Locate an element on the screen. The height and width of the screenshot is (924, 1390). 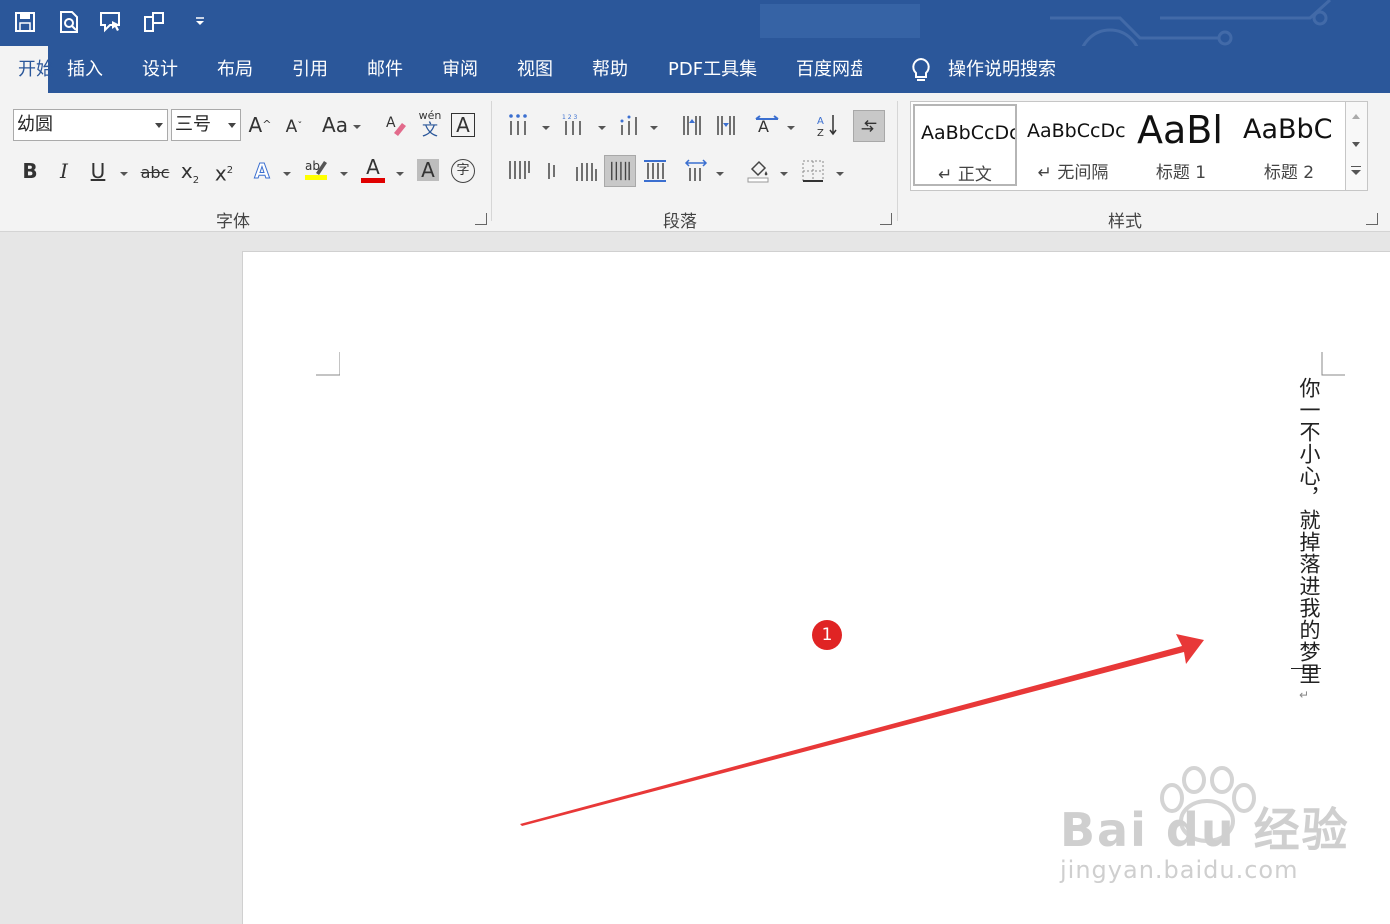
tab-view: 视图 is located at coordinates (535, 69).